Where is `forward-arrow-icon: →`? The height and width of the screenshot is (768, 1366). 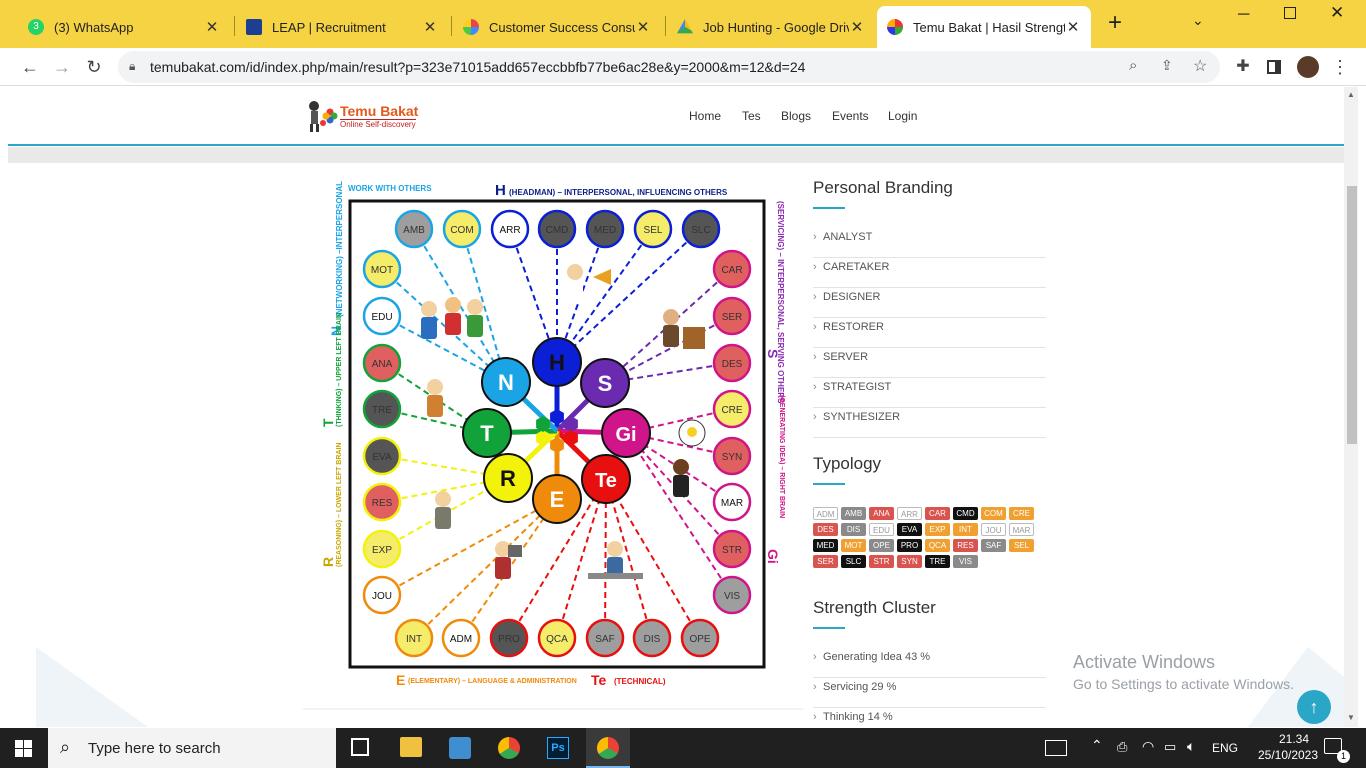
forward-arrow-icon: → is located at coordinates (62, 67).